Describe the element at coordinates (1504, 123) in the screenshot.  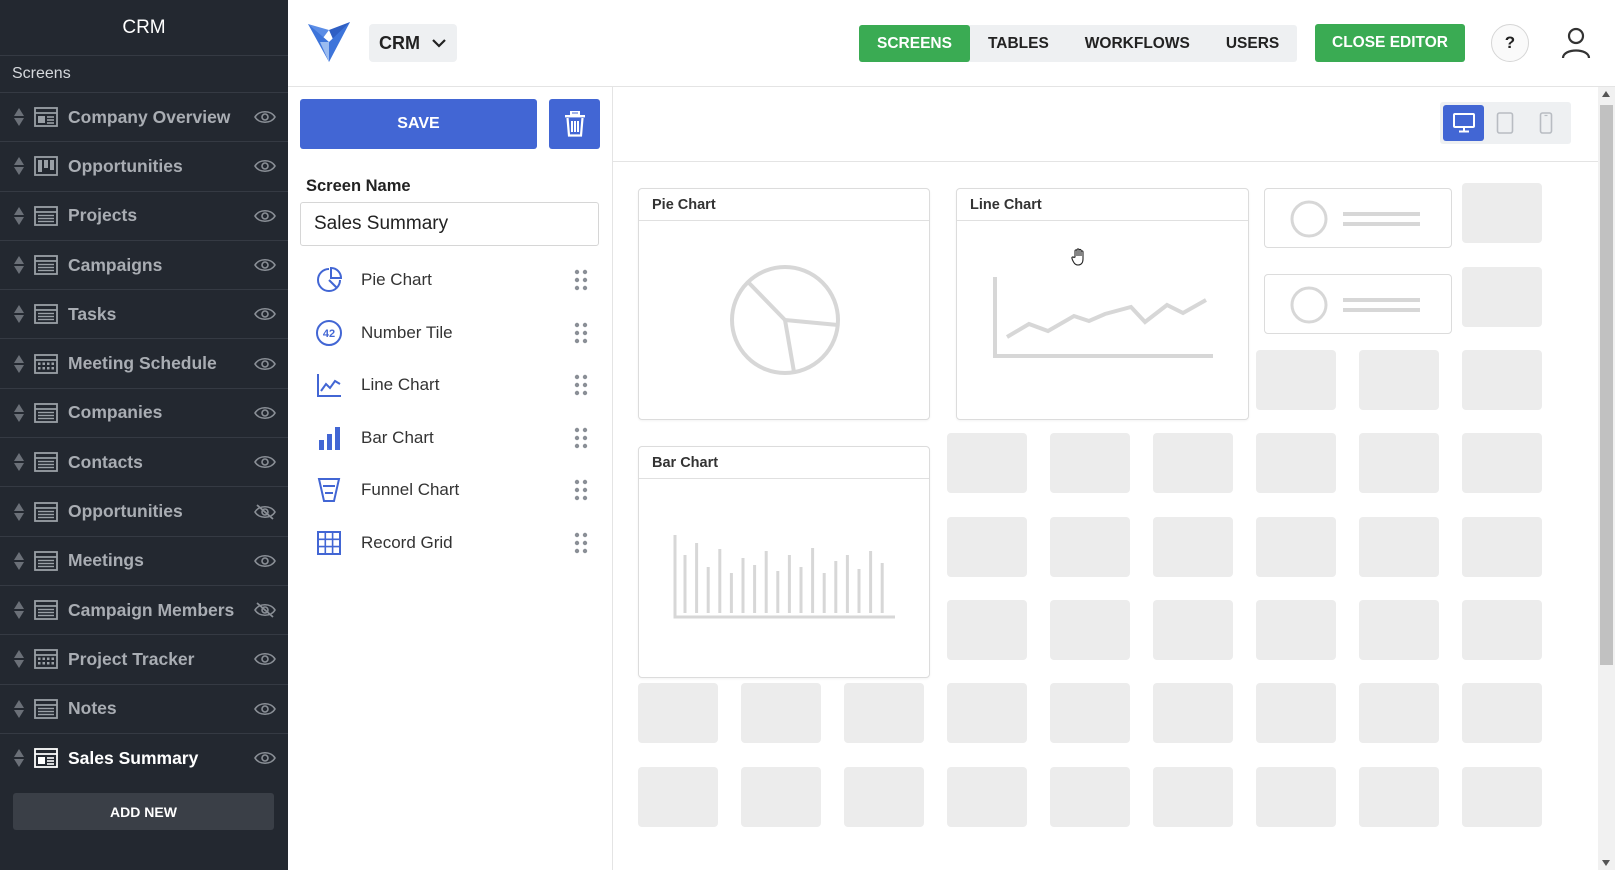
I see `tablet-view-button` at that location.